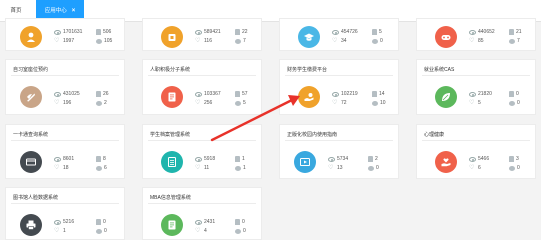 This screenshot has width=541, height=240. What do you see at coordinates (104, 159) in the screenshot?
I see `like-count: 8` at bounding box center [104, 159].